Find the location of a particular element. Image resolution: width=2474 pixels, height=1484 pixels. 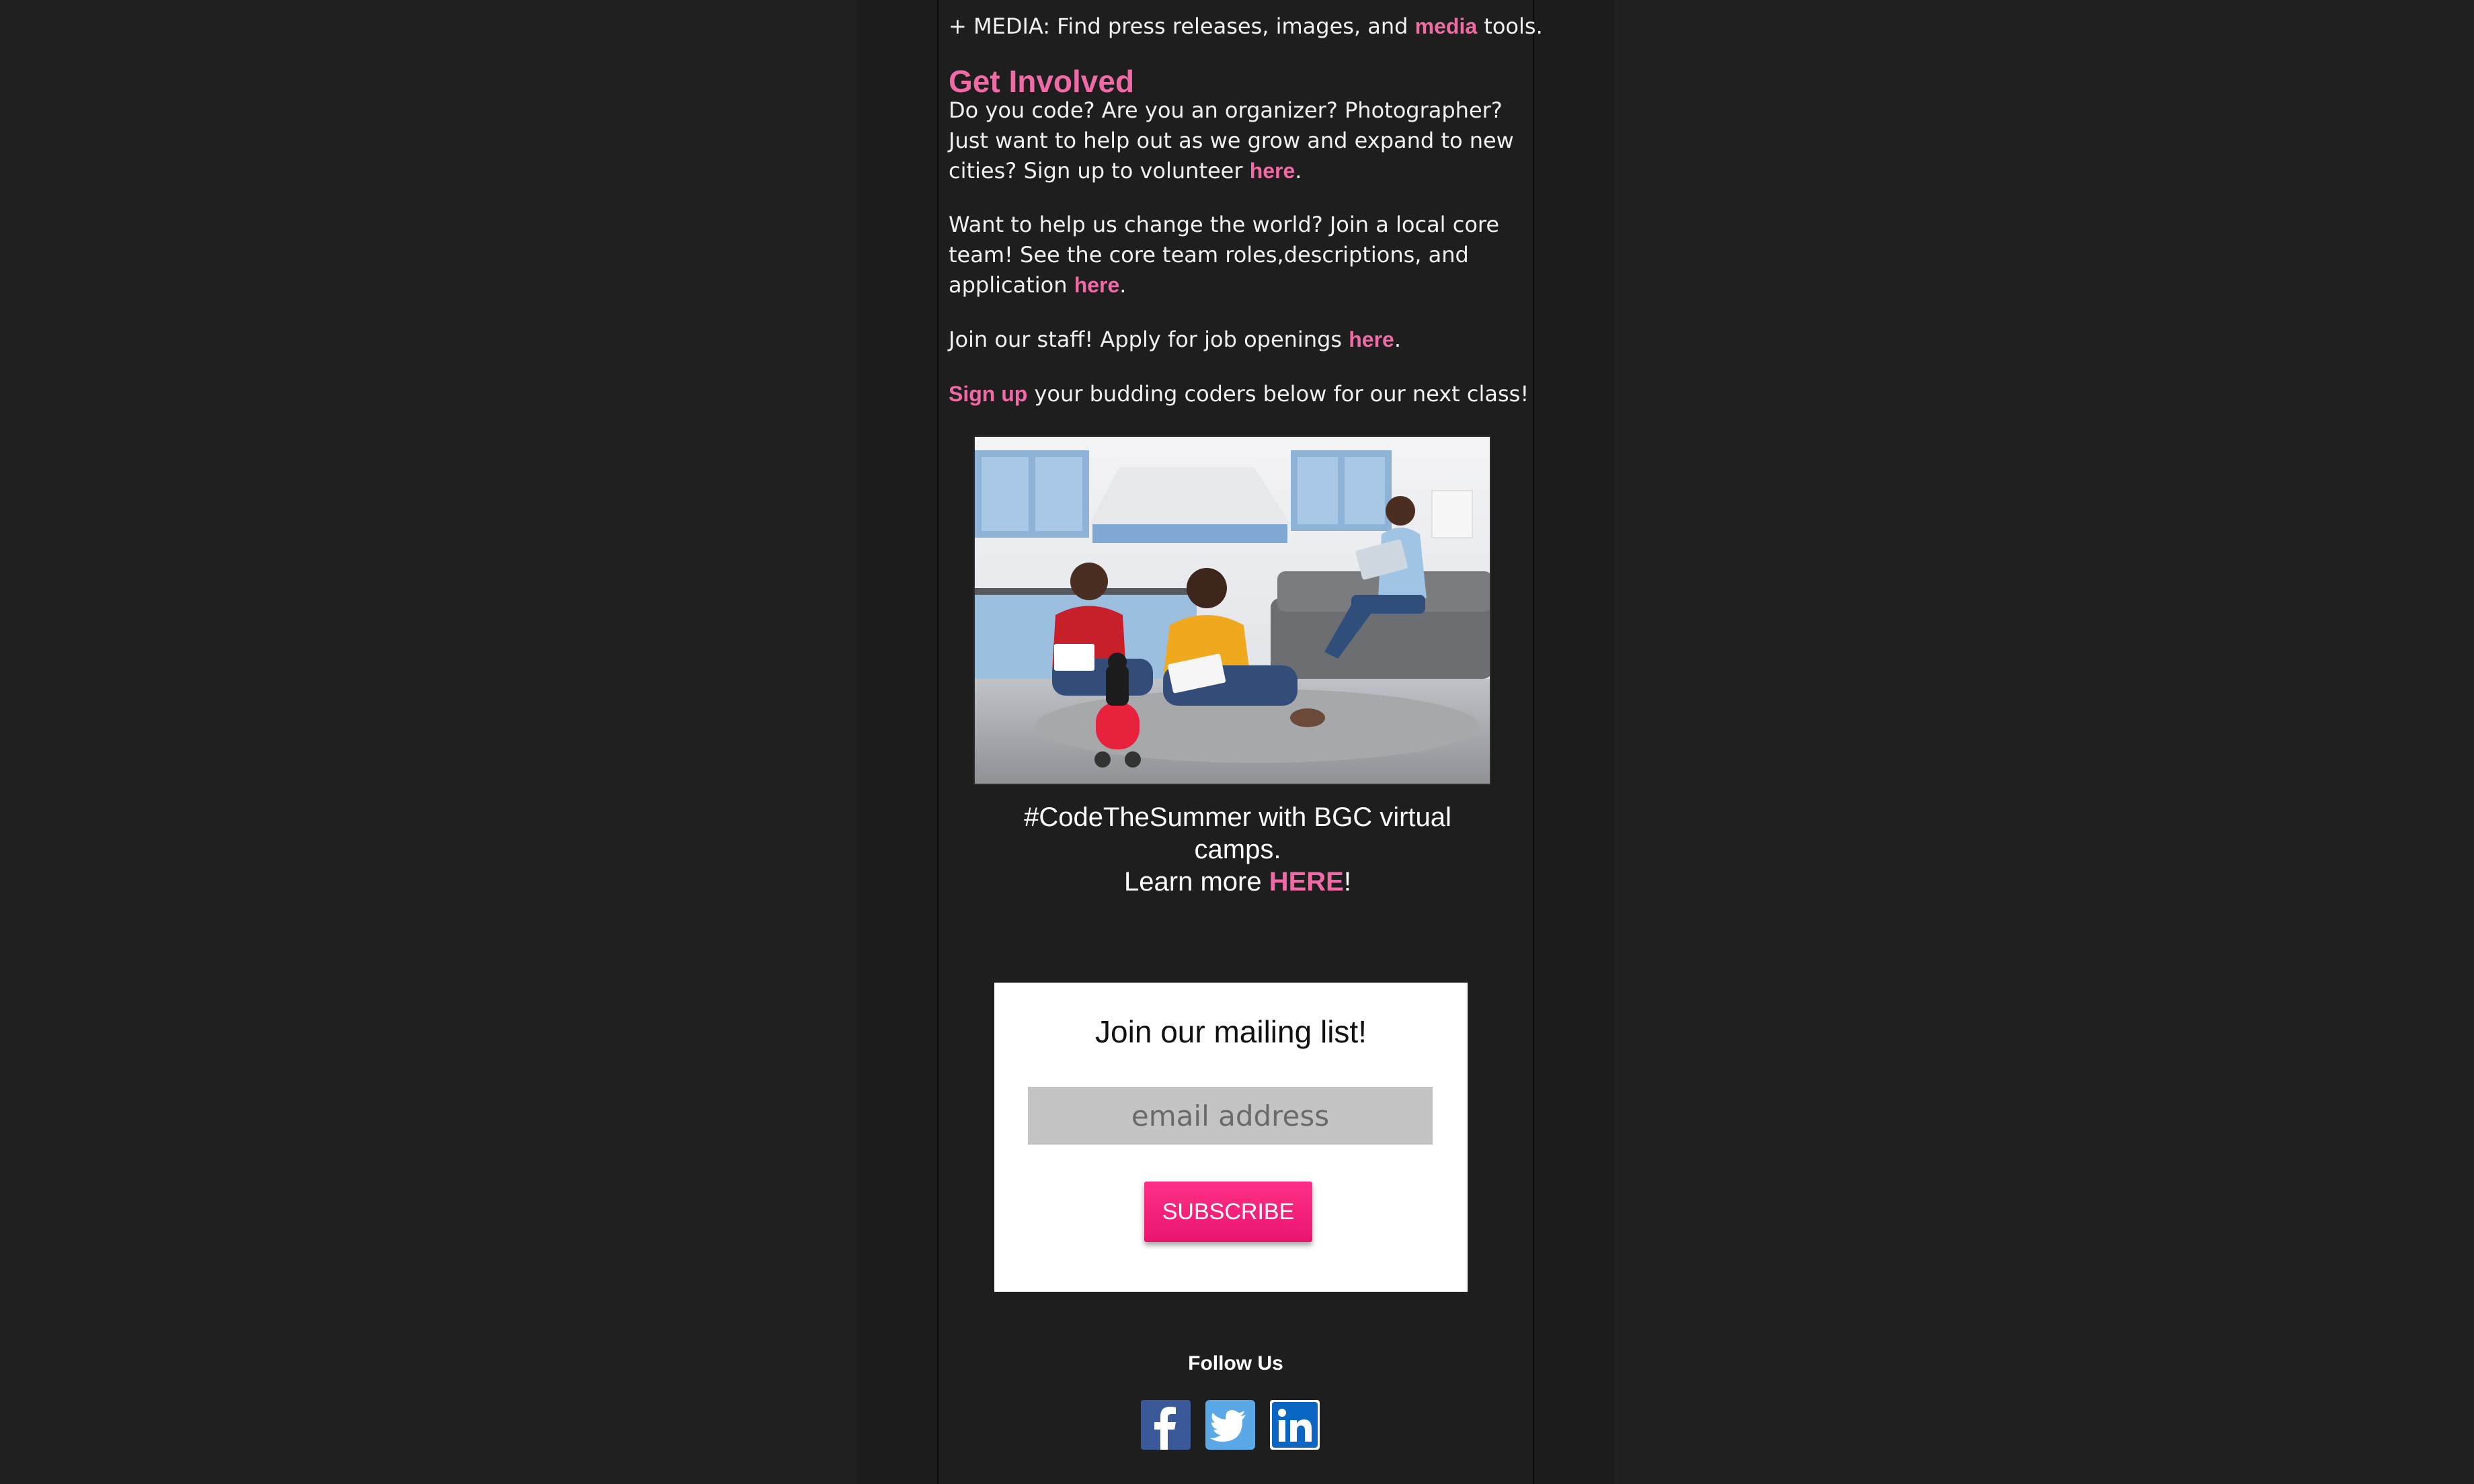

subscribe-button: SUBSCRIBE is located at coordinates (1228, 1212).